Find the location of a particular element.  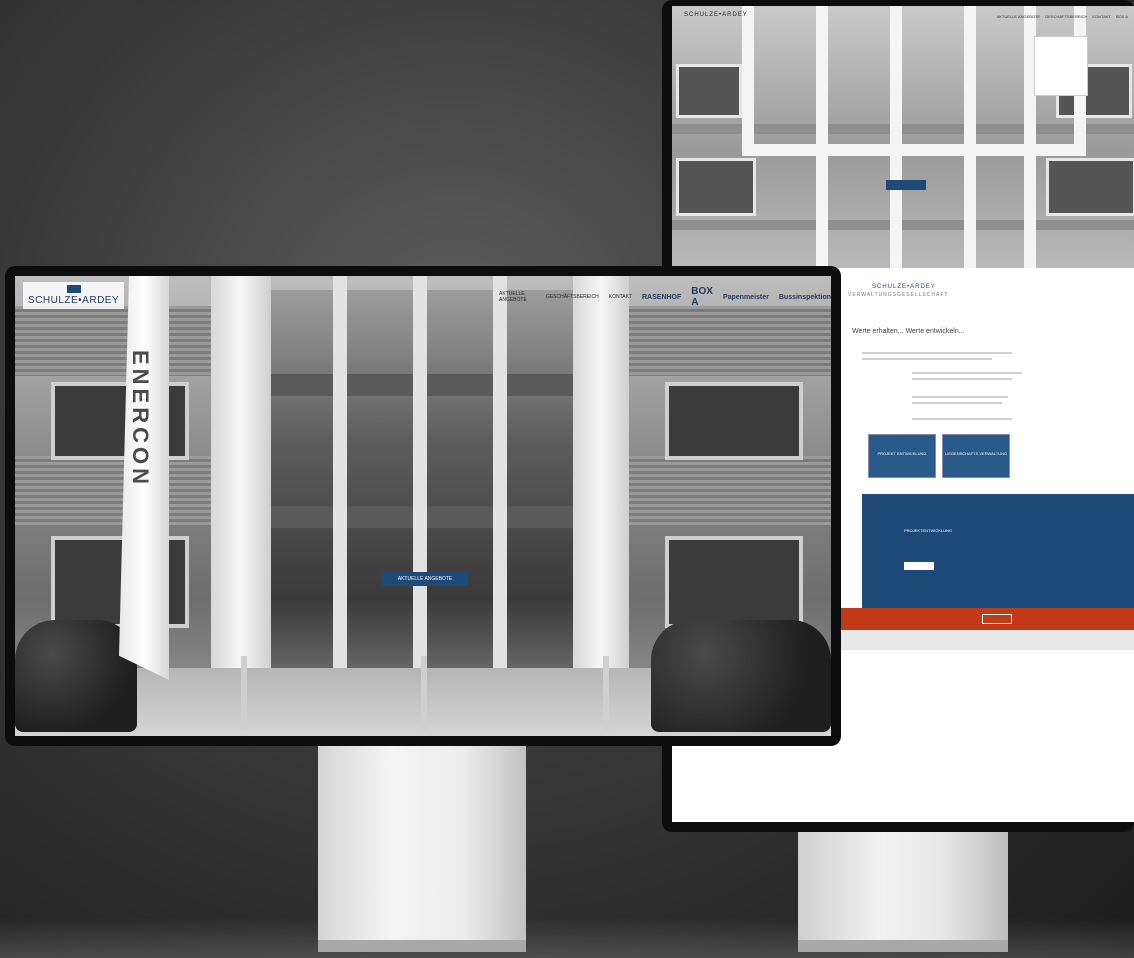

site-logo-text: SCHULZE•ARDEY is located at coordinates (74, 300).